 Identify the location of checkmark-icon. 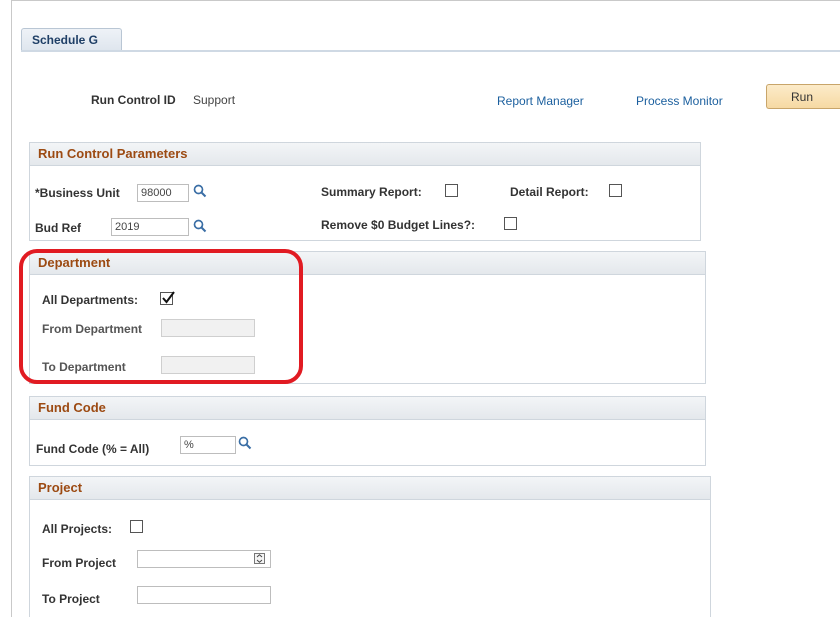
(168, 297).